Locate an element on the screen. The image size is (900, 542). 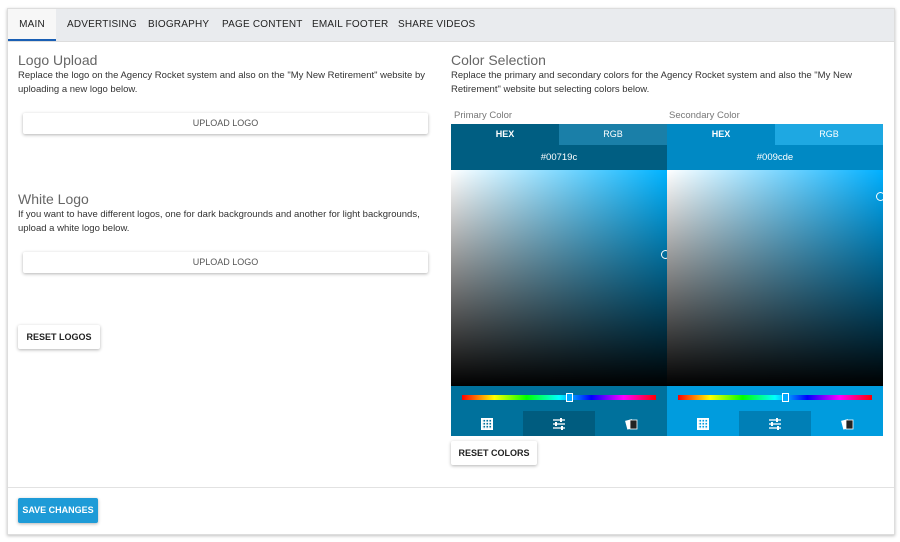
white-logo-description-line2: upload a white logo below. is located at coordinates (74, 228).